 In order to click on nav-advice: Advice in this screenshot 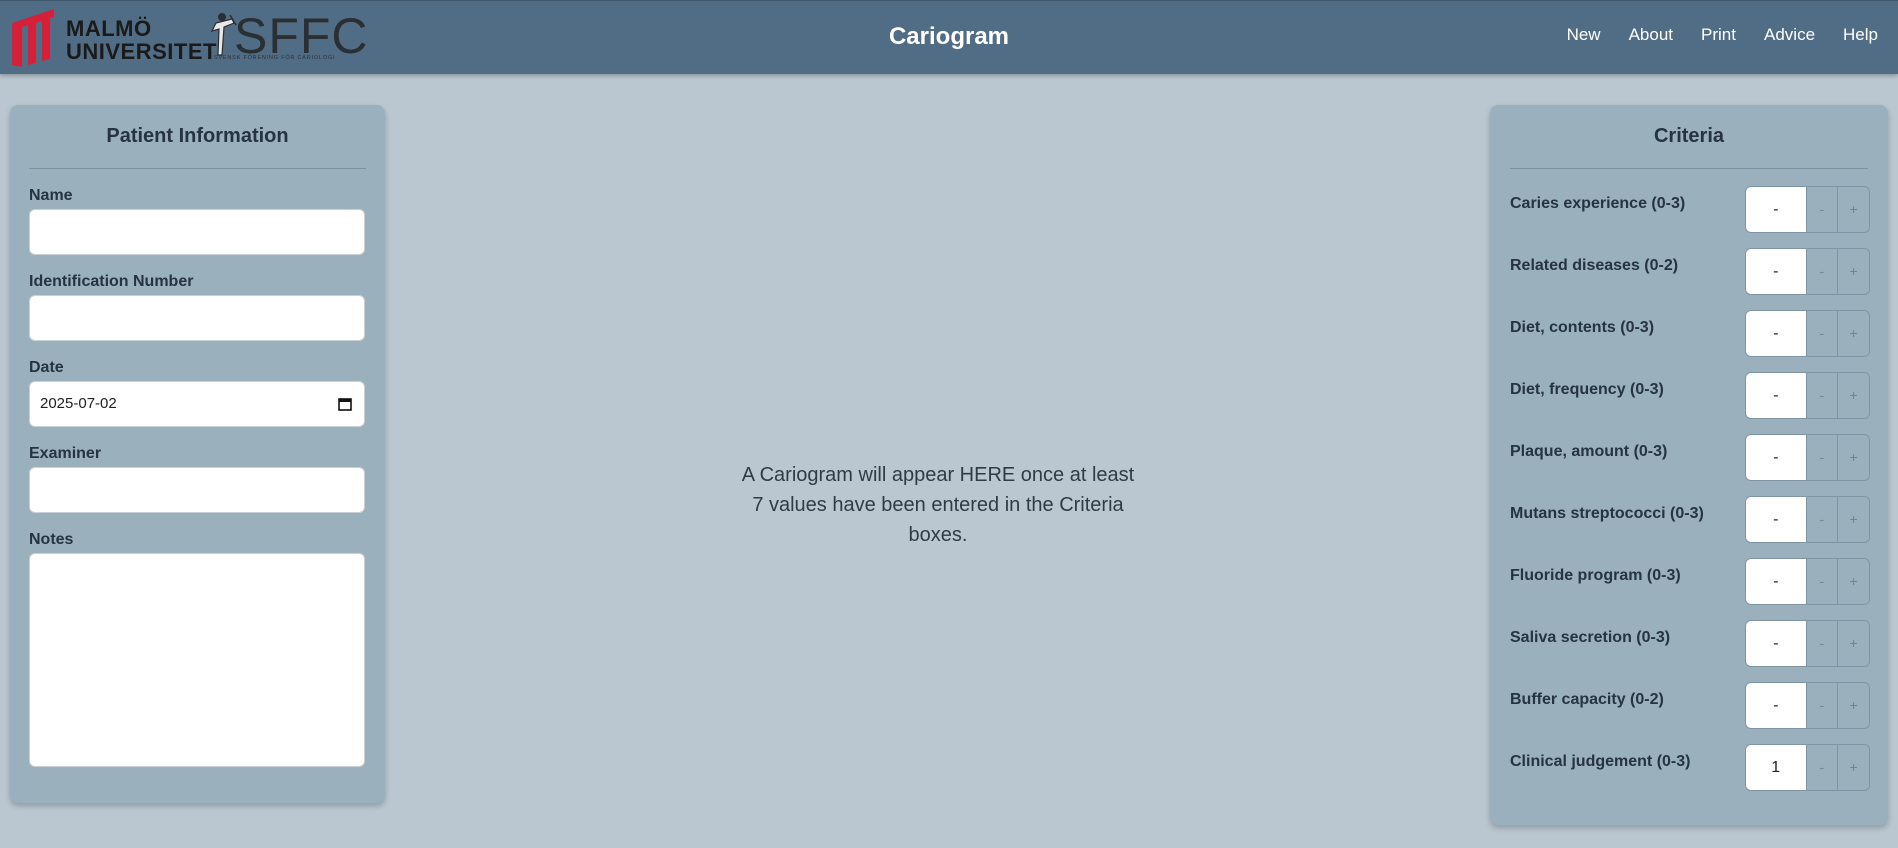, I will do `click(1789, 35)`.